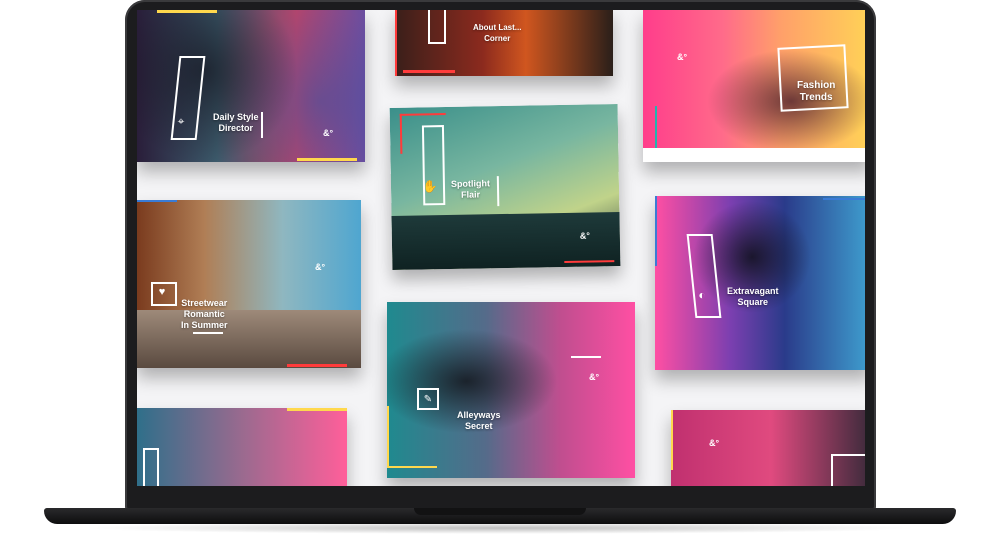  I want to click on slide-caption: Spotlight Flair, so click(470, 189).